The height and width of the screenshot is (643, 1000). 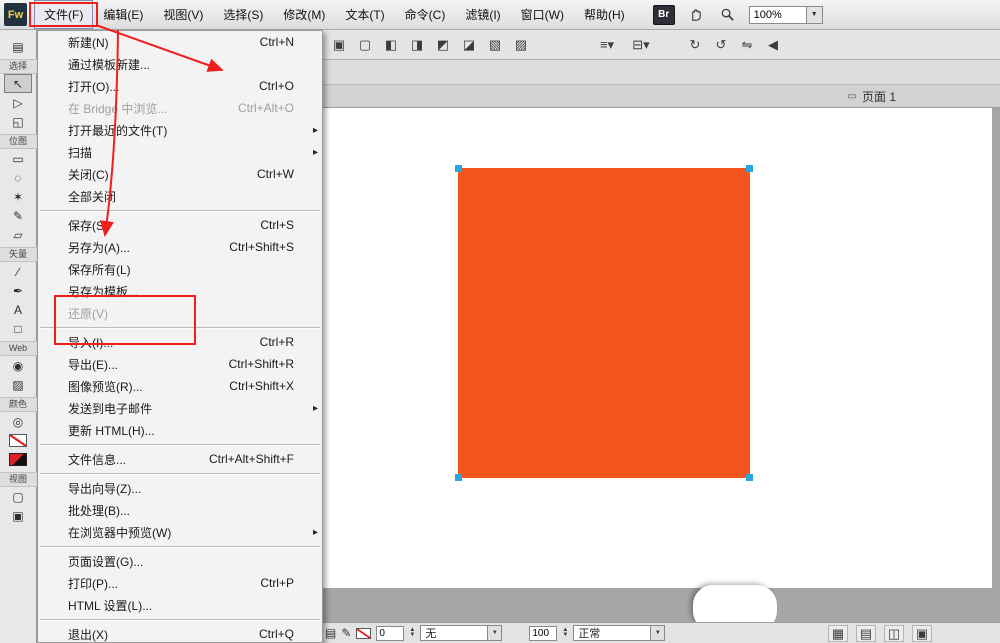 I want to click on file-menu-new: 新建(N) Ctrl+N, so click(x=180, y=42).